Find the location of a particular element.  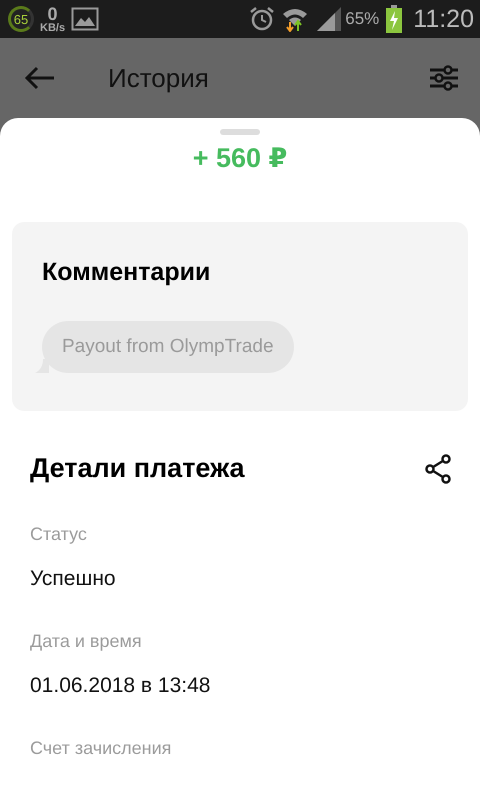

amount: + 560 ₽ is located at coordinates (240, 158).